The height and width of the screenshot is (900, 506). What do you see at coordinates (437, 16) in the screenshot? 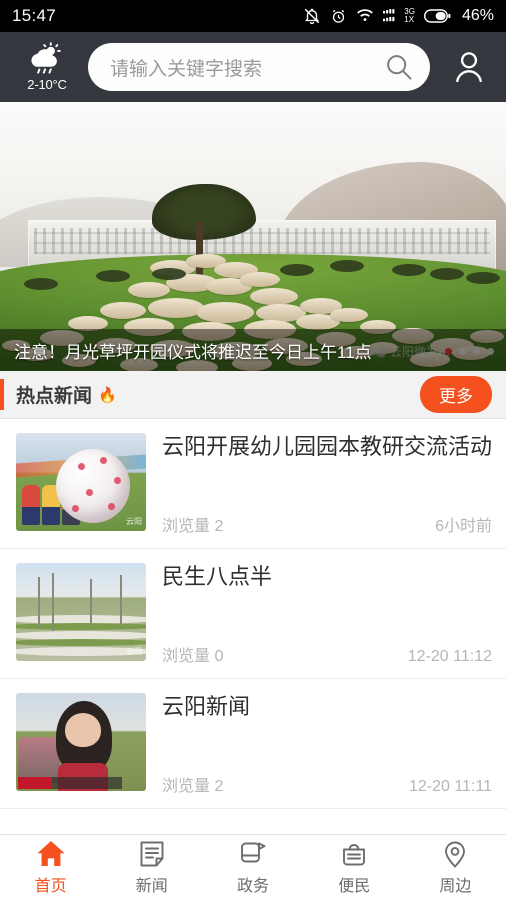
I see `battery-icon` at bounding box center [437, 16].